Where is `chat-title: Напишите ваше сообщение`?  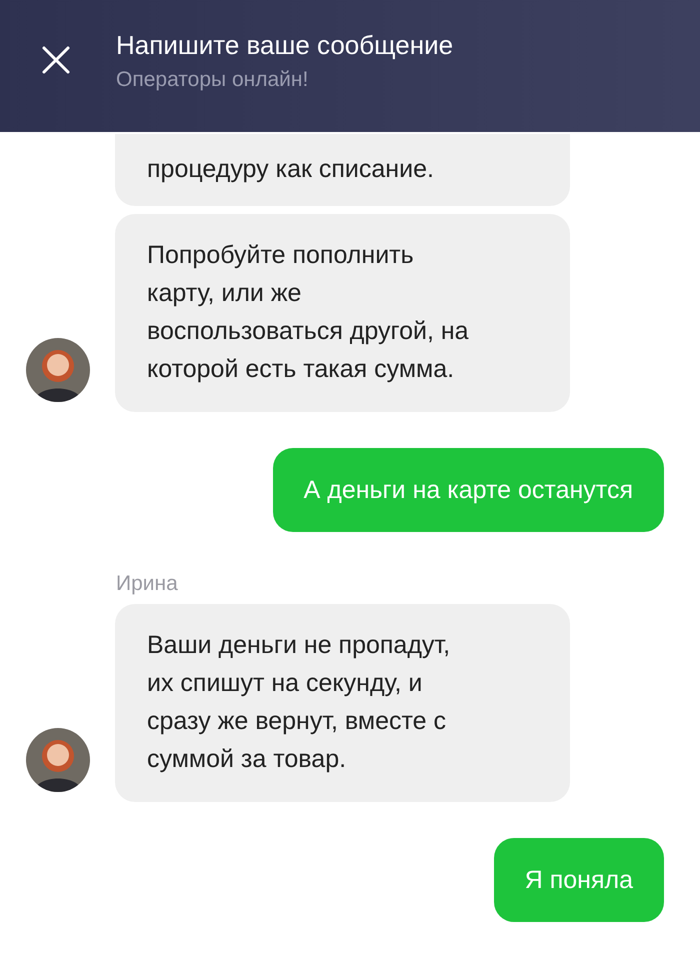 chat-title: Напишите ваше сообщение is located at coordinates (285, 45).